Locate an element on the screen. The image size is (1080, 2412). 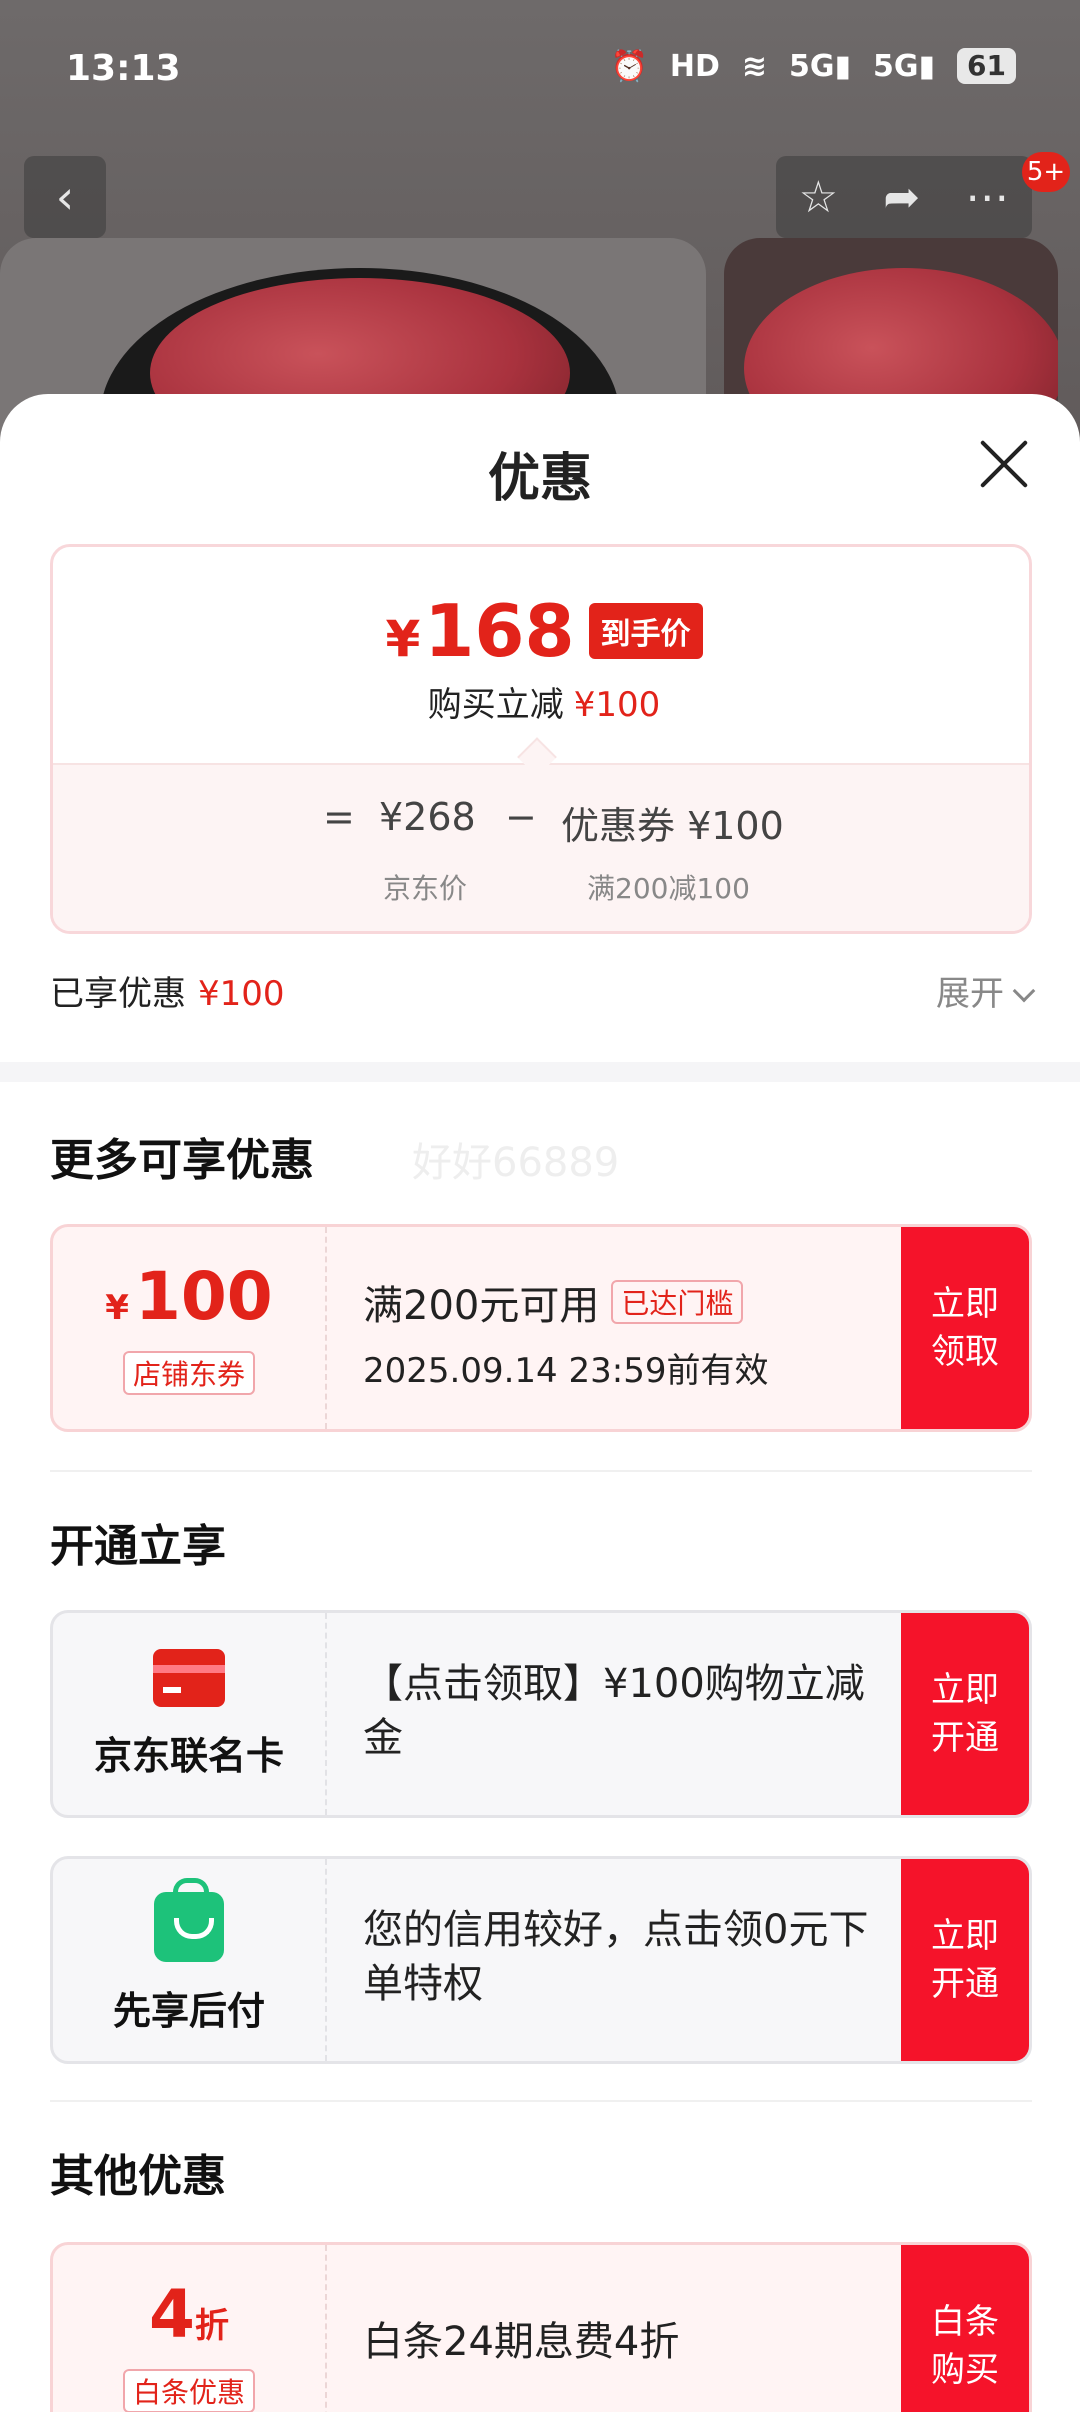
claim-coupon-button: 立即领取 is located at coordinates (965, 1328).